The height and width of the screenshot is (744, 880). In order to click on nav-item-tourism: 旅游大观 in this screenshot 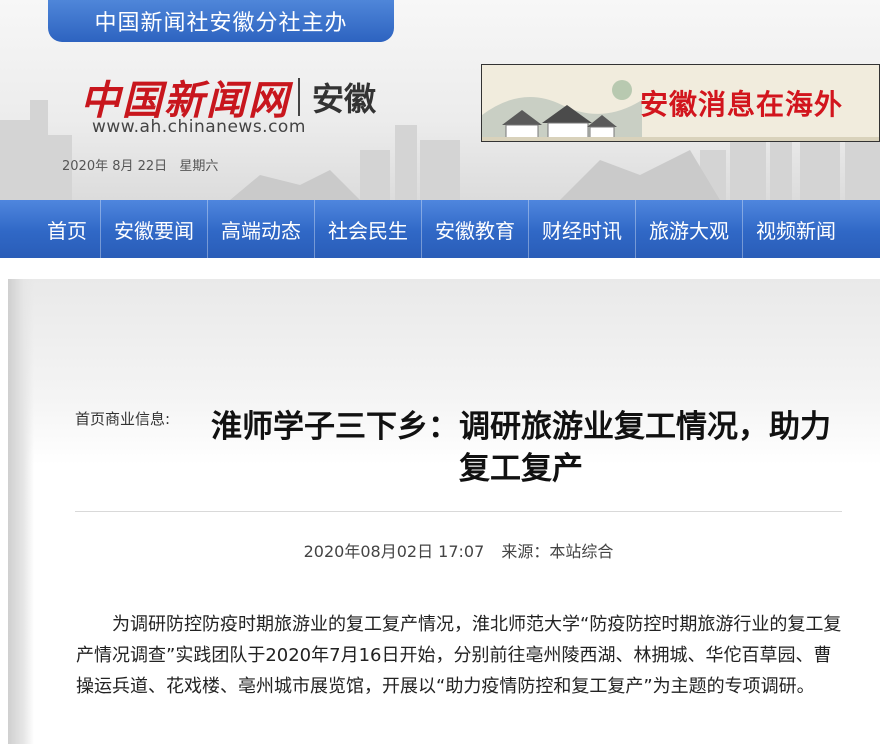, I will do `click(689, 229)`.